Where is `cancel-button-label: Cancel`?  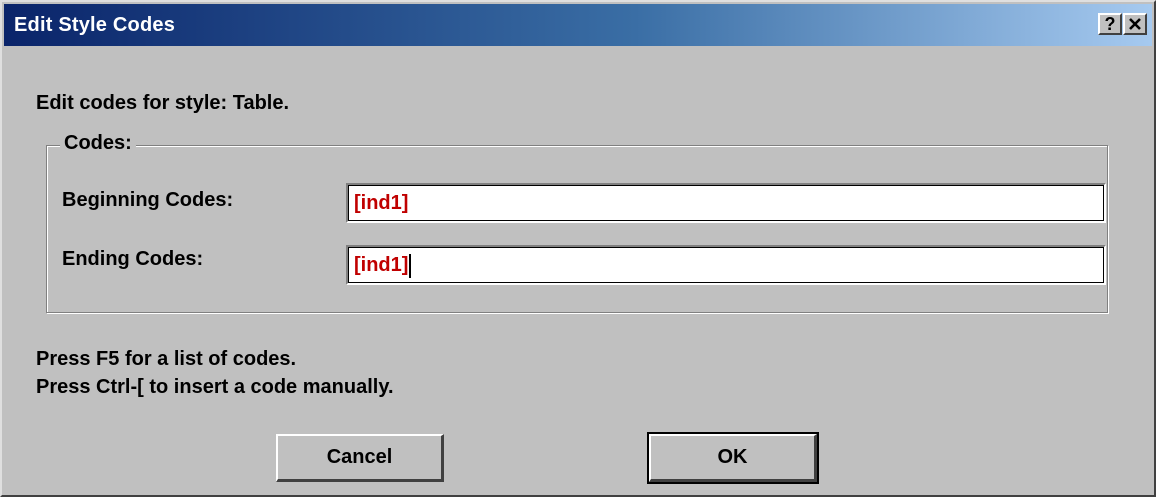
cancel-button-label: Cancel is located at coordinates (359, 457).